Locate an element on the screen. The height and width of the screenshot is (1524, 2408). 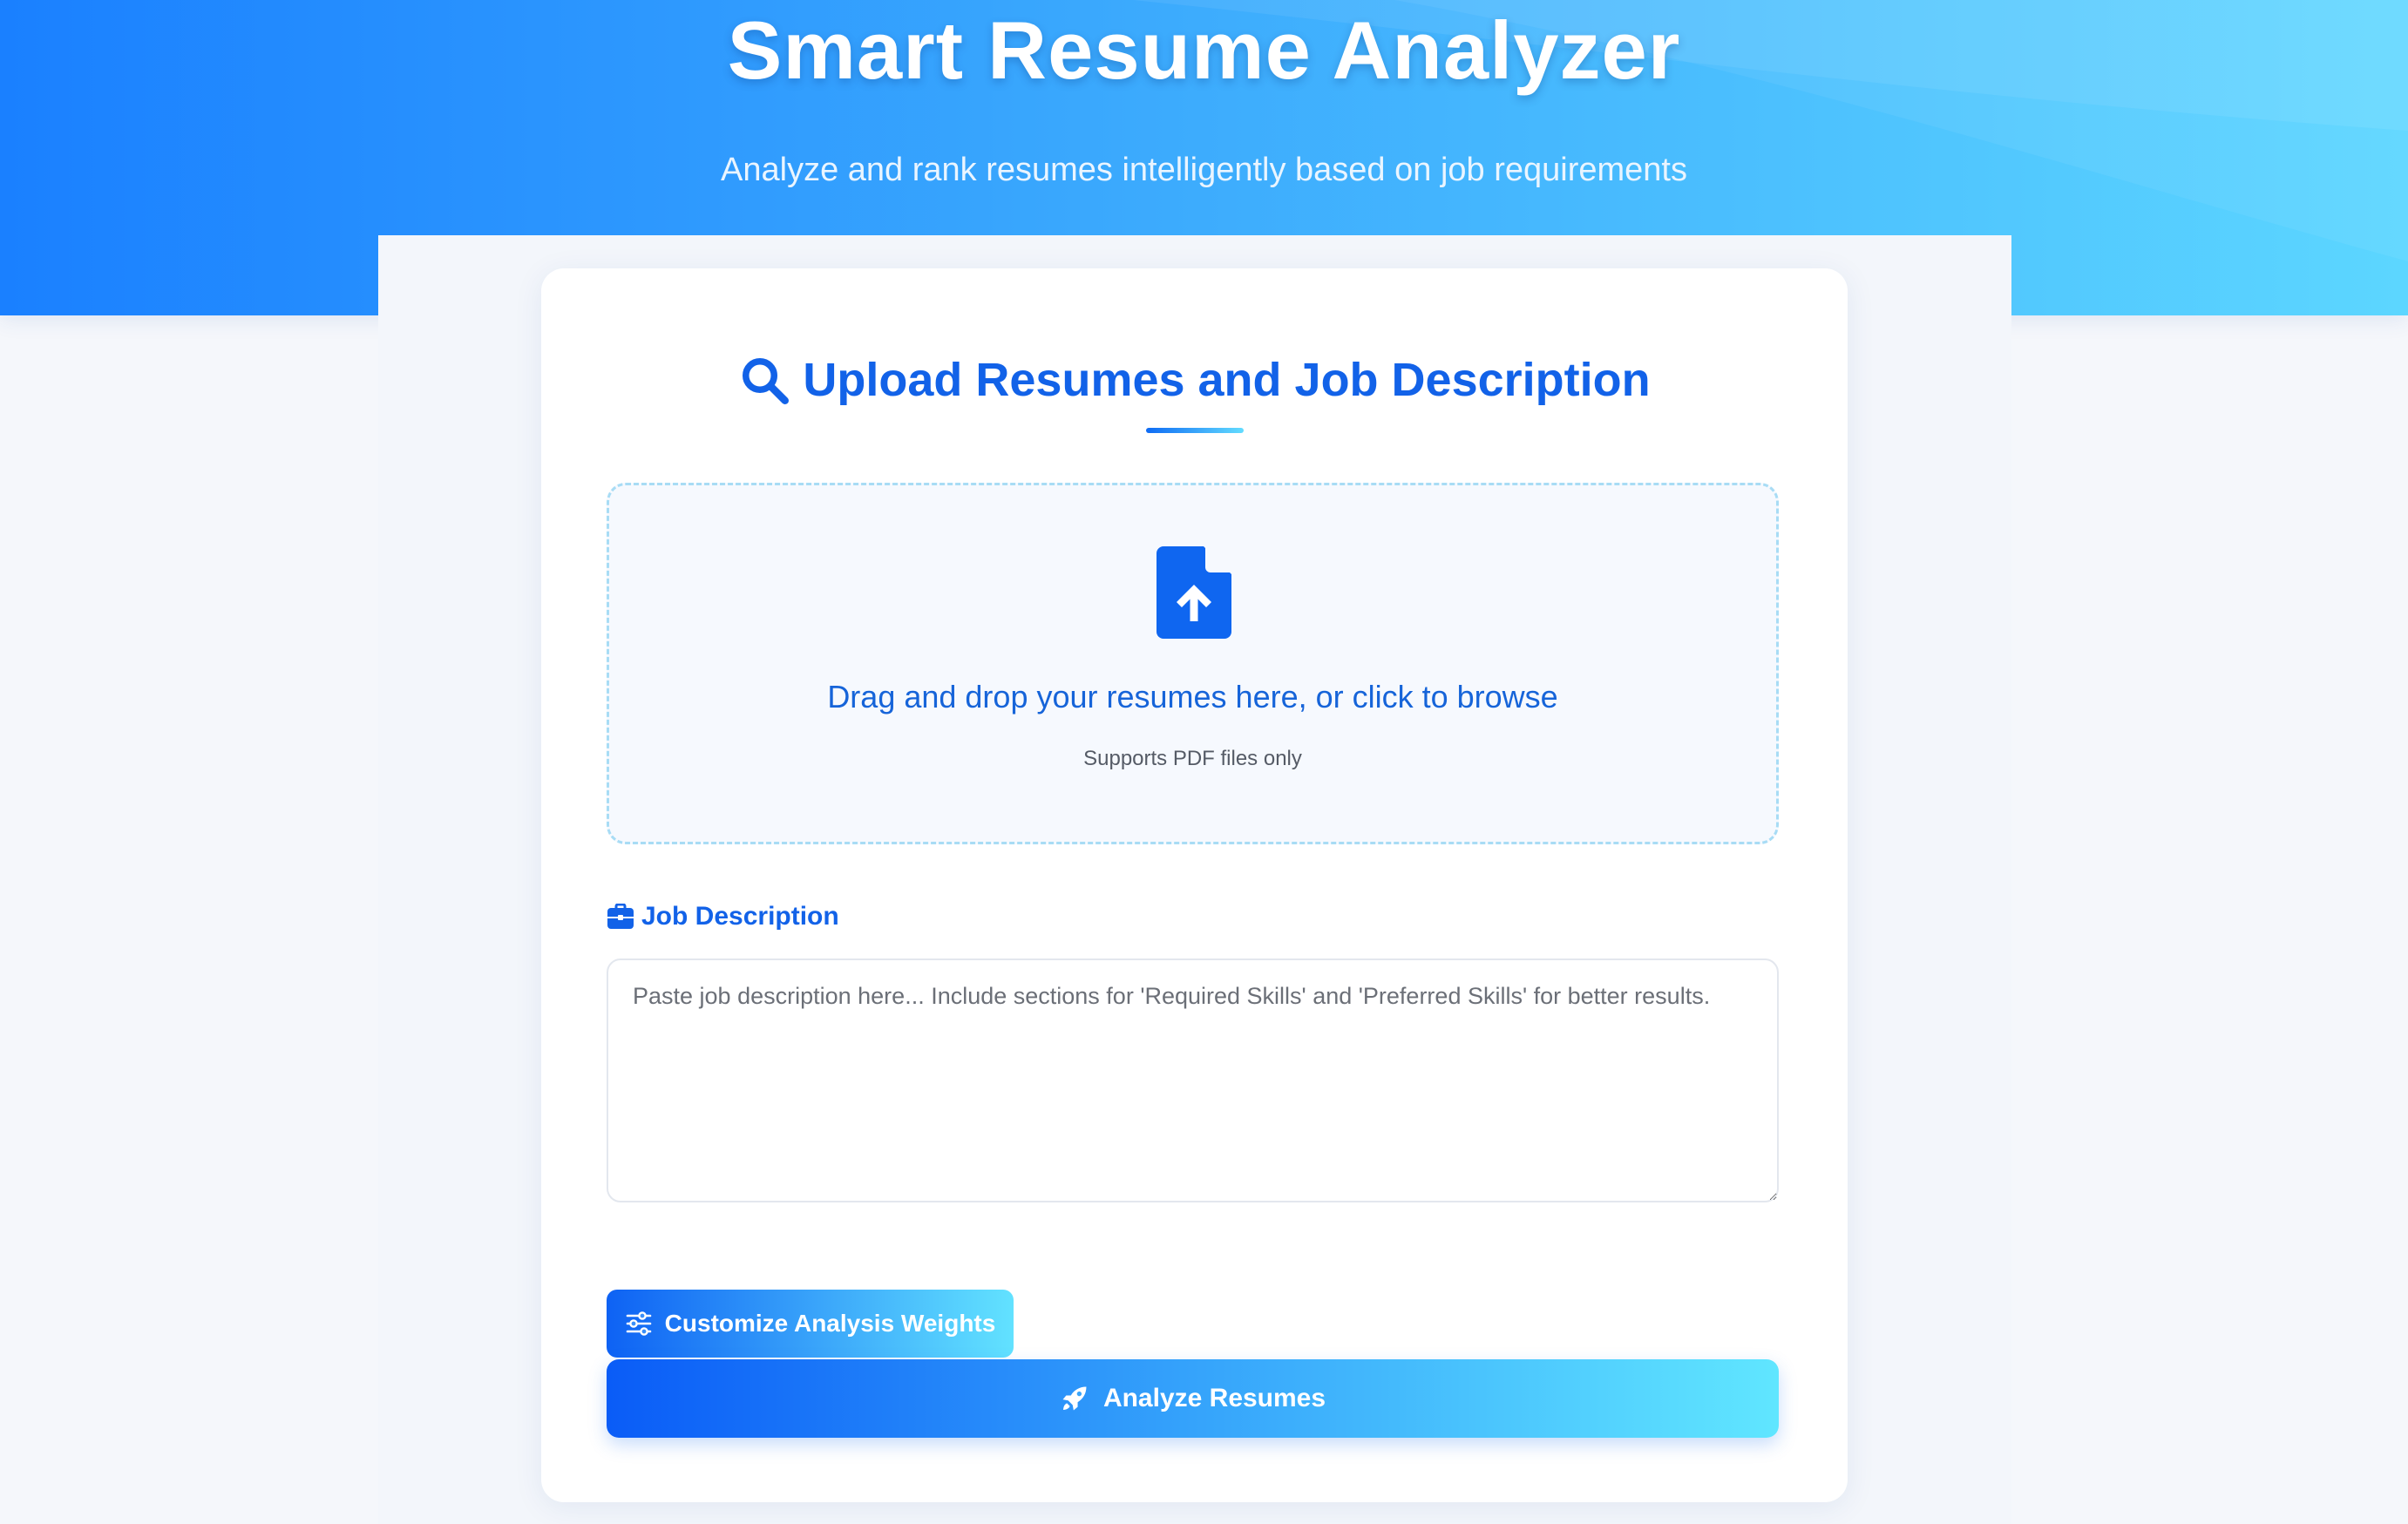
sliders-icon is located at coordinates (638, 1323).